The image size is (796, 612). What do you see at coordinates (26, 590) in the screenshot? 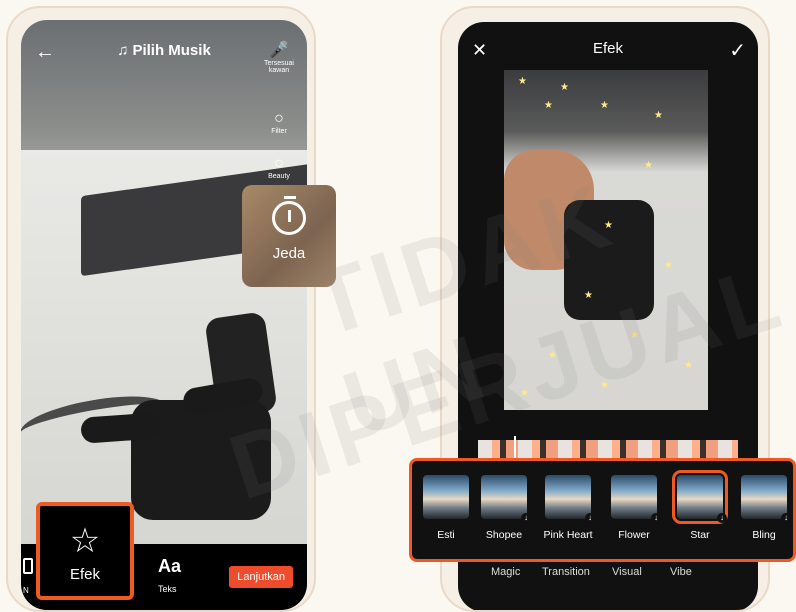
I see `gallery-label: N` at bounding box center [26, 590].